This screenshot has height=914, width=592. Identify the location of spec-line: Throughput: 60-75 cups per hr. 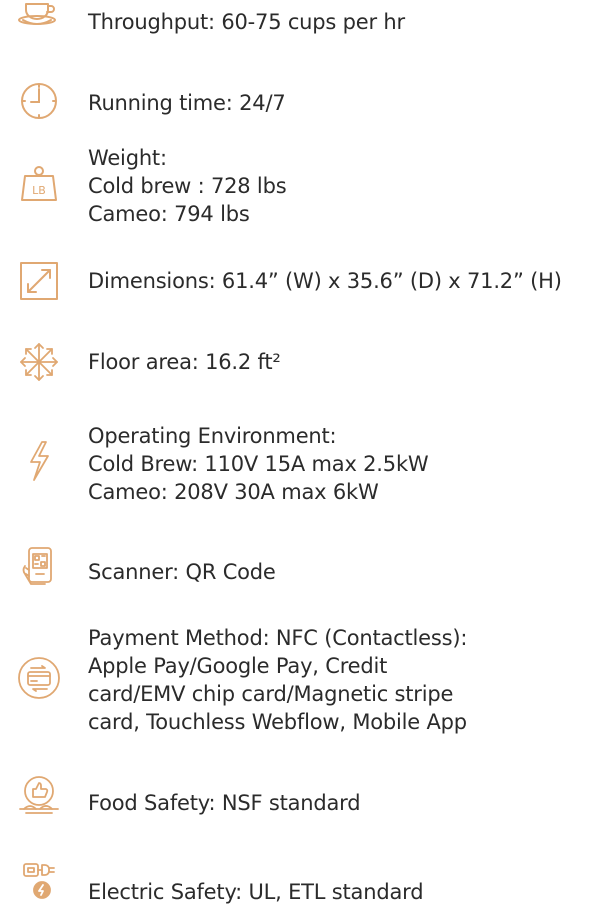
(246, 22).